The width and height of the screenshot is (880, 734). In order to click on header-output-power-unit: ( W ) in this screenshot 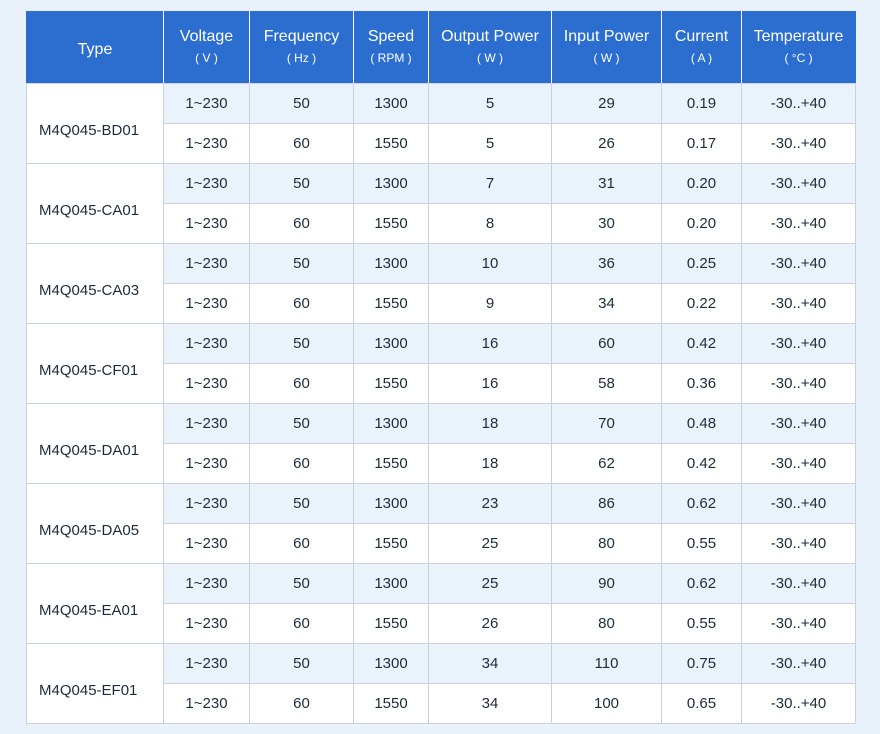, I will do `click(490, 58)`.